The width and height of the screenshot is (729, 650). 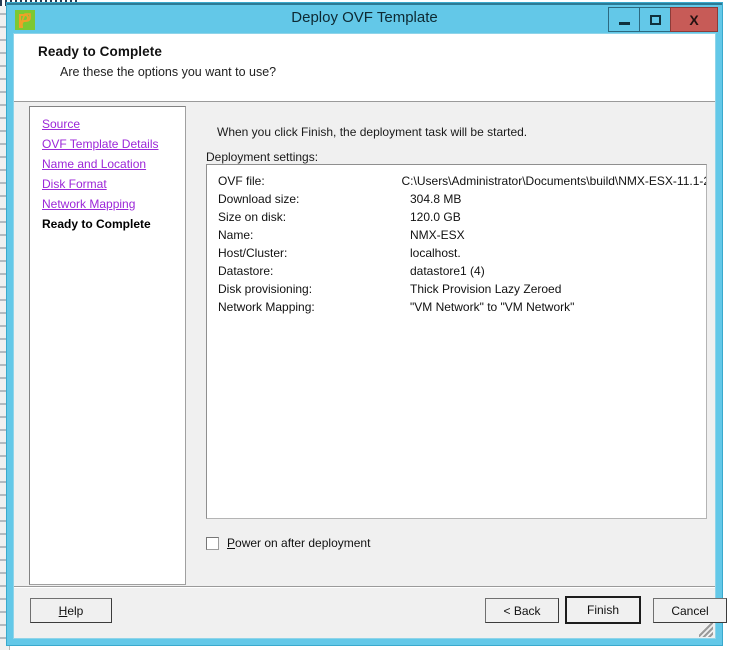 What do you see at coordinates (63, 610) in the screenshot?
I see `help-accel: H` at bounding box center [63, 610].